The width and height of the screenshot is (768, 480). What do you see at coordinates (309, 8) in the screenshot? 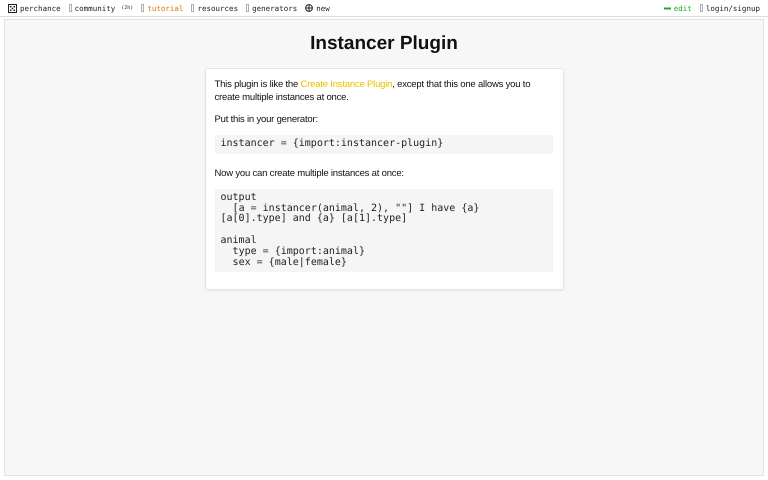
I see `plus-icon` at bounding box center [309, 8].